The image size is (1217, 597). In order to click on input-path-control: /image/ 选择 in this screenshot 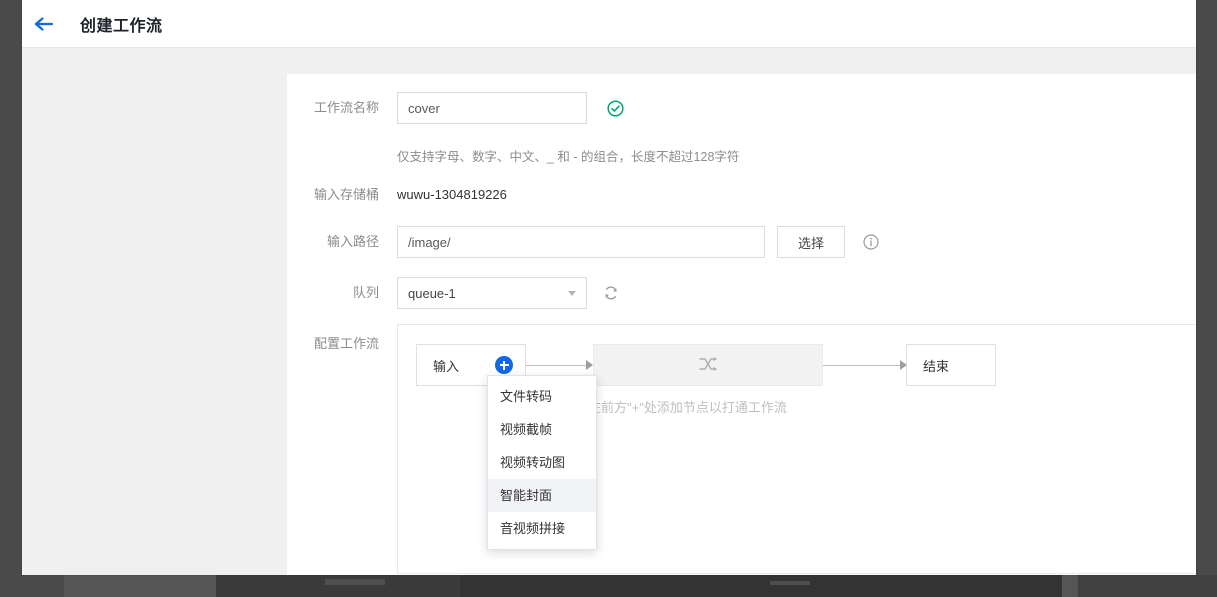, I will do `click(638, 242)`.